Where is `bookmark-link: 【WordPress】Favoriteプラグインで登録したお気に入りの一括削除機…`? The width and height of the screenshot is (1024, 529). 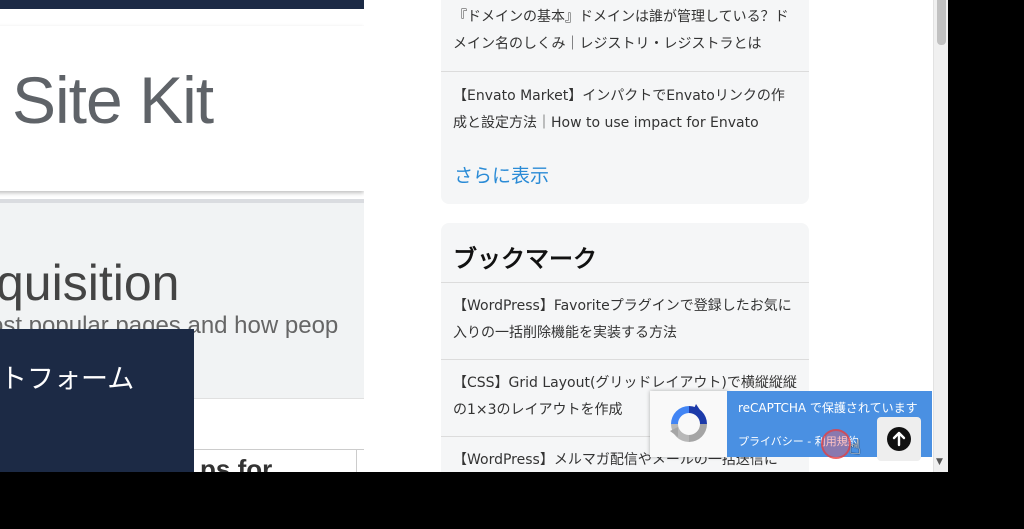
bookmark-link: 【WordPress】Favoriteプラグインで登録したお気に入りの一括削除機… is located at coordinates (622, 319).